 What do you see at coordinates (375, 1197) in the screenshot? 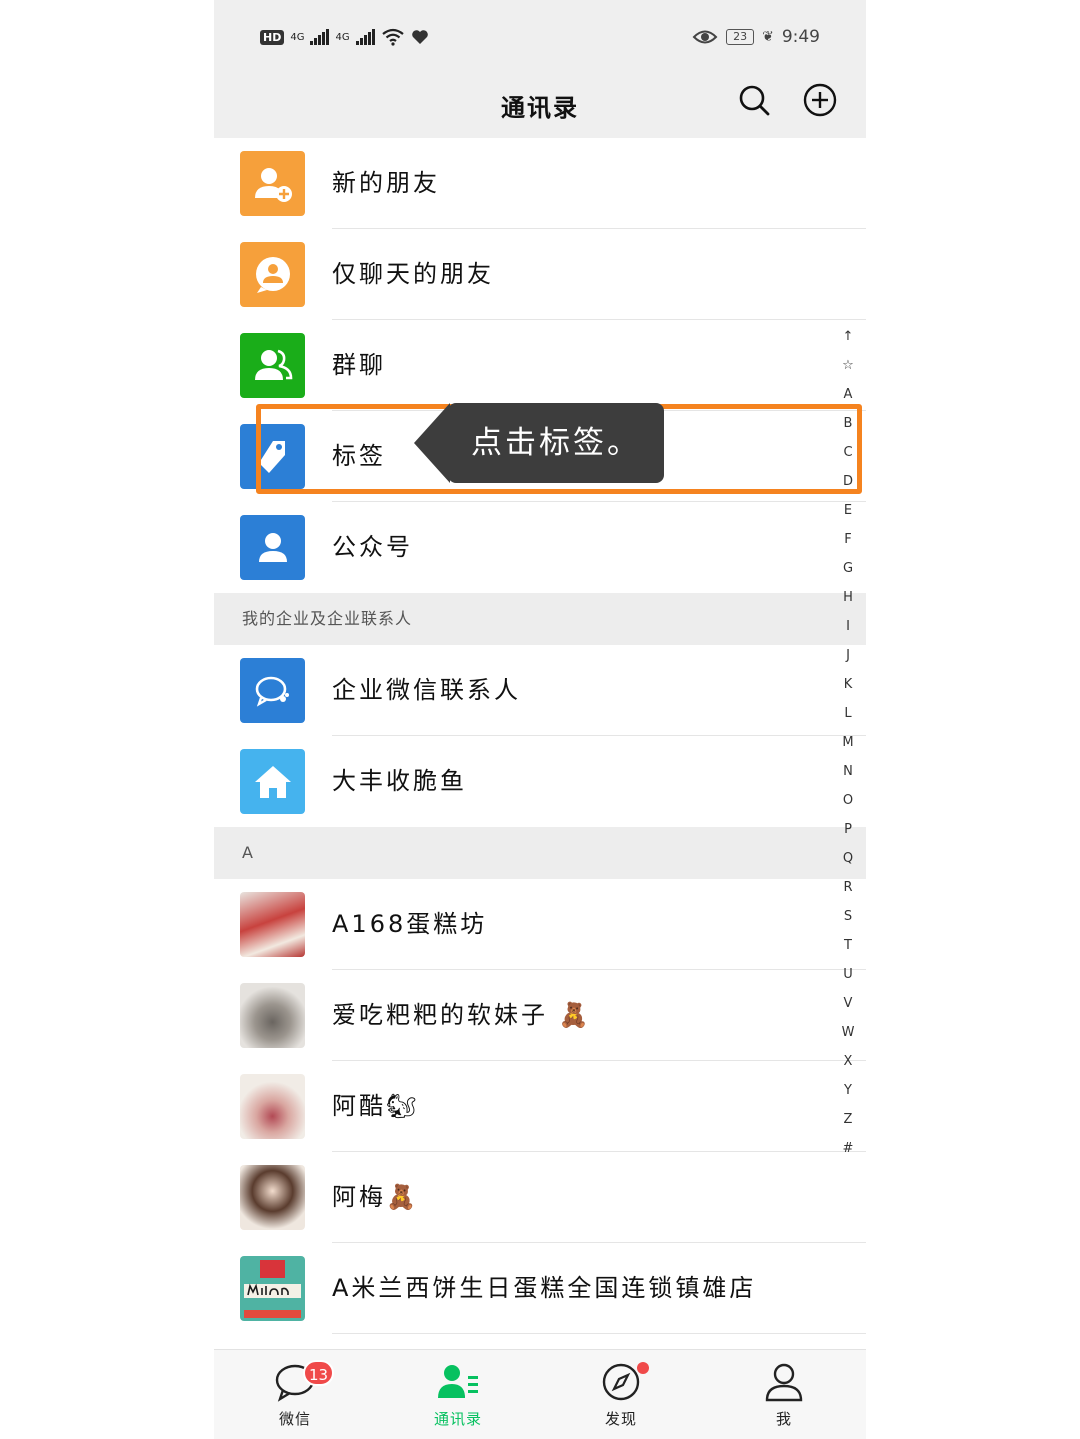
I see `contact-name: 阿梅🧸` at bounding box center [375, 1197].